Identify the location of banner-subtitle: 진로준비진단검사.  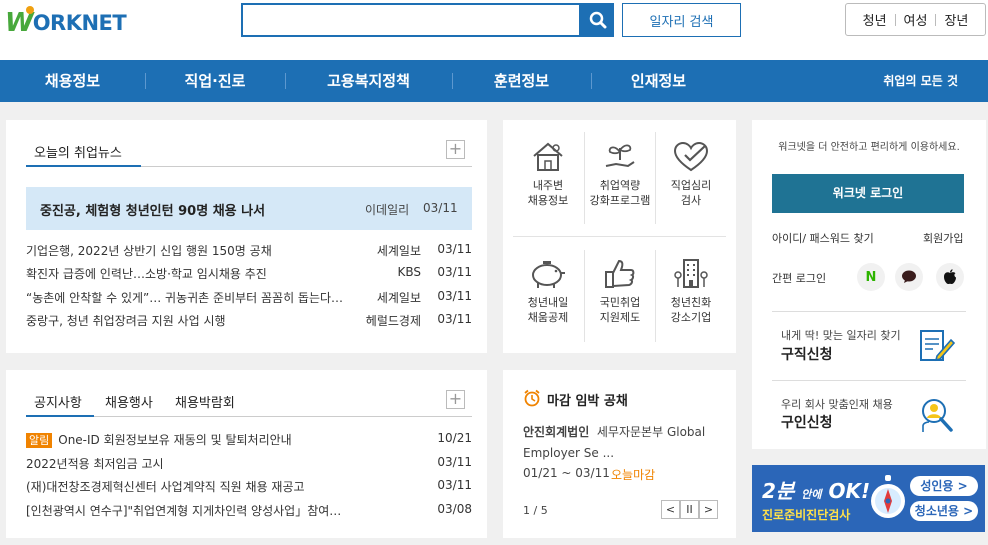
(806, 515).